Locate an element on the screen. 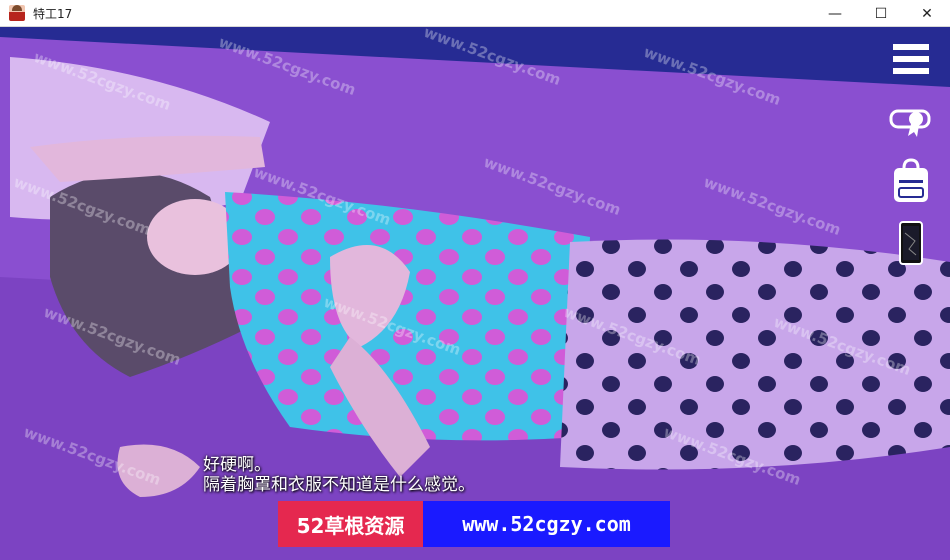 The width and height of the screenshot is (950, 560). phone-button is located at coordinates (911, 243).